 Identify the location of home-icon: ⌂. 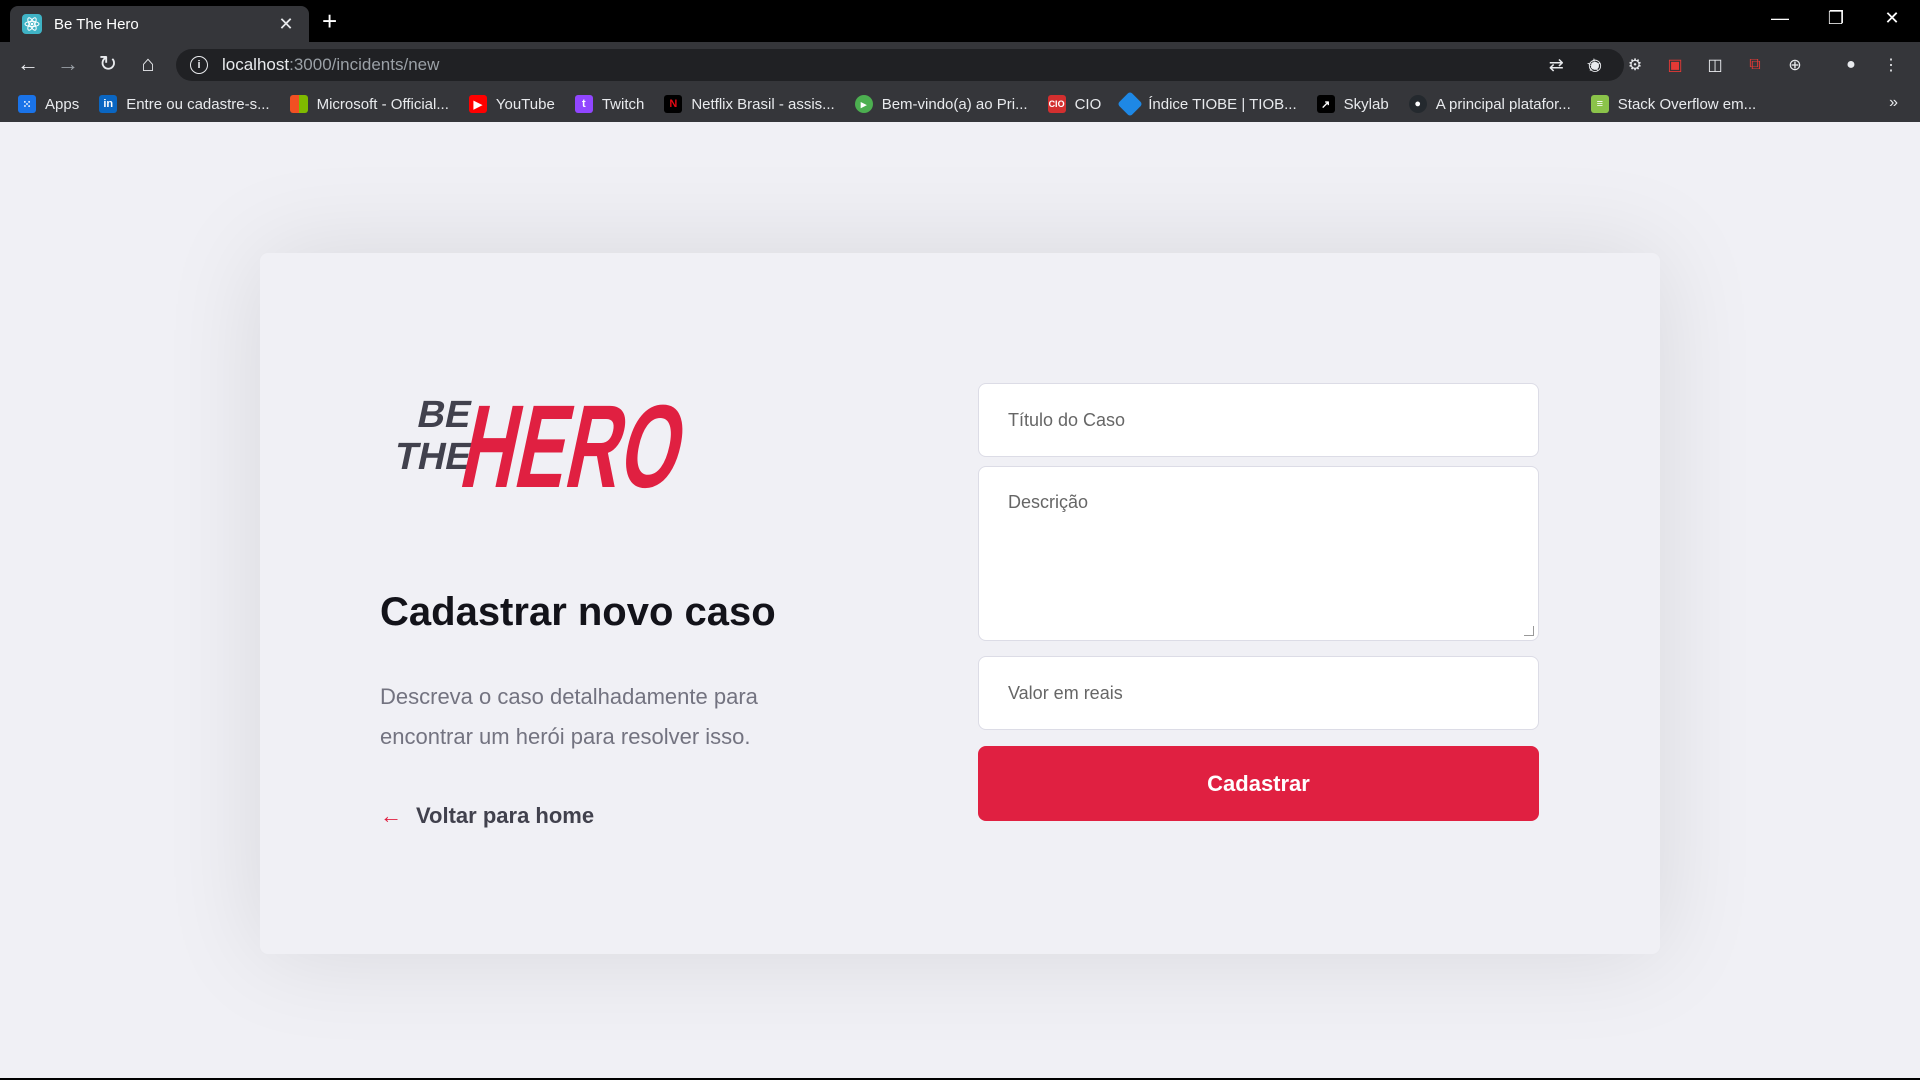
(148, 64).